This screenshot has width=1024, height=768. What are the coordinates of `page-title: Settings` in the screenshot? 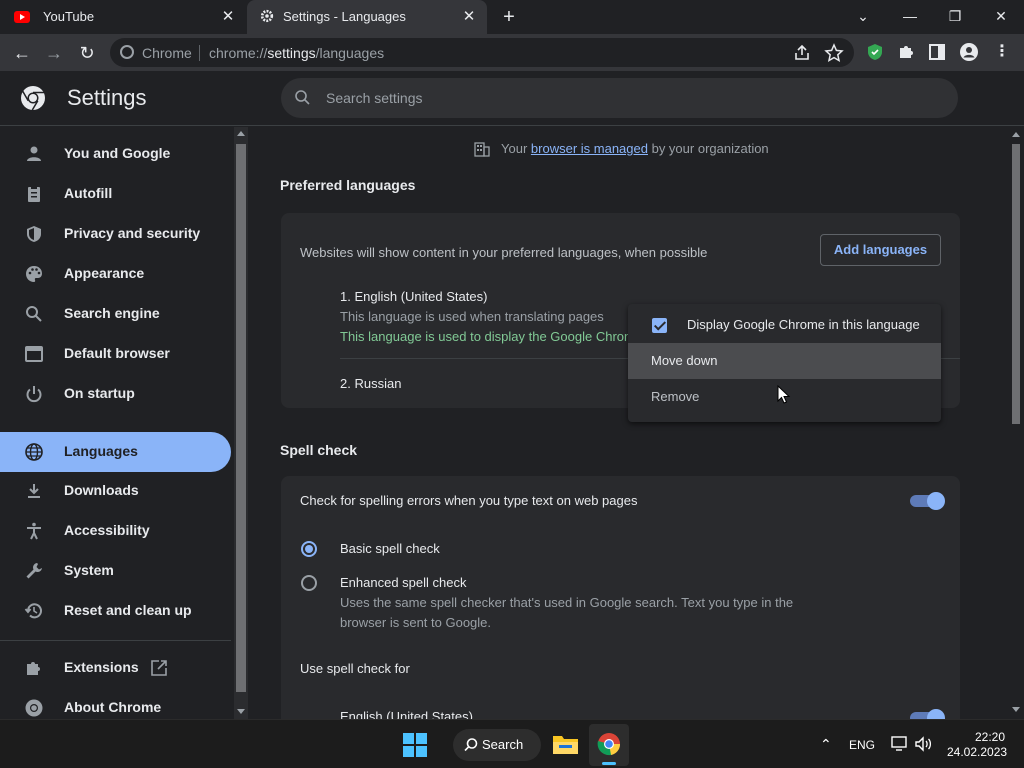 It's located at (107, 97).